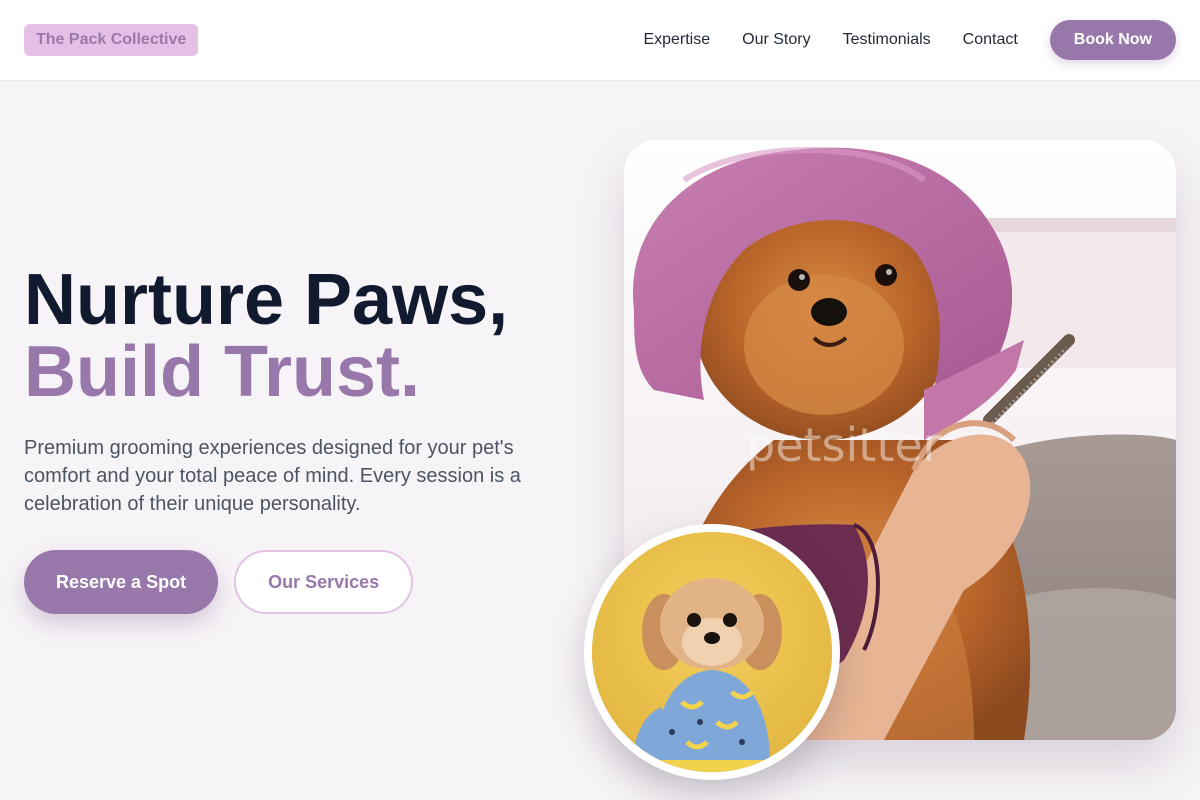 This screenshot has width=1200, height=800. I want to click on small-dog-illustration, so click(712, 652).